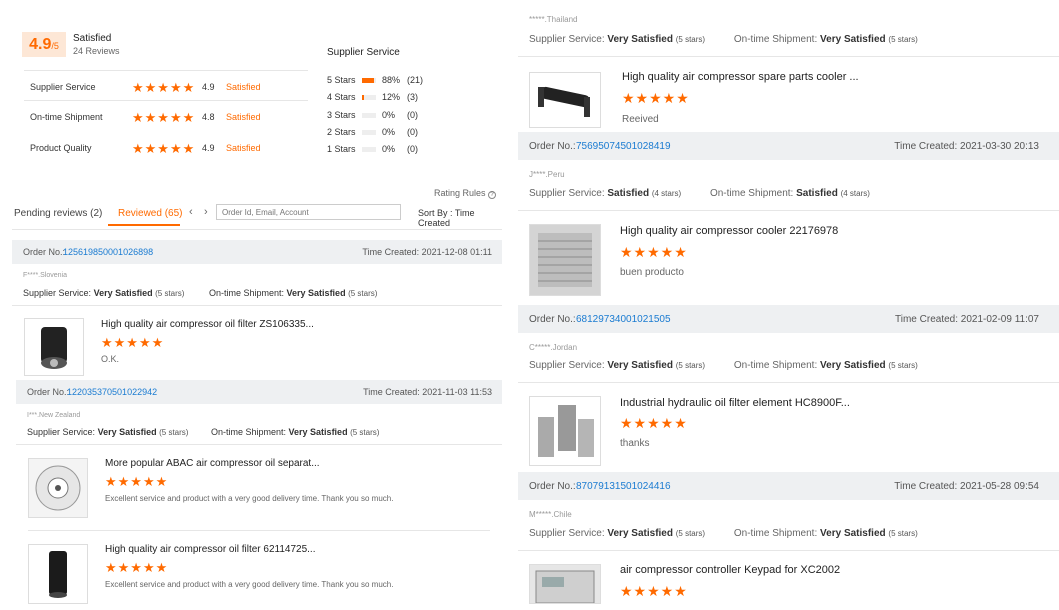  What do you see at coordinates (553, 347) in the screenshot?
I see `buyer-location: C*****.Jordan` at bounding box center [553, 347].